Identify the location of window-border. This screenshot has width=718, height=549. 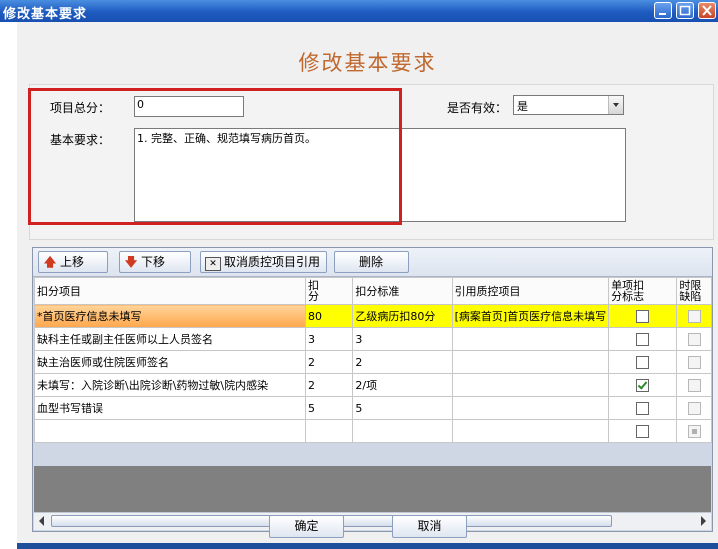
(367, 546).